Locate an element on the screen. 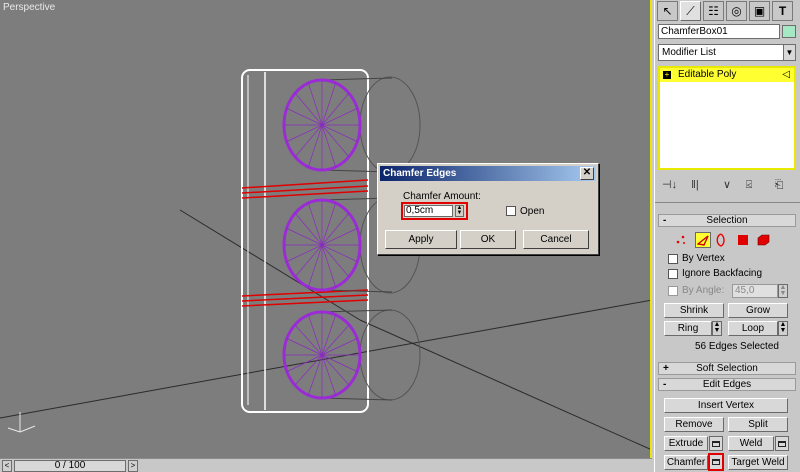 The height and width of the screenshot is (472, 800). by-vertex-checkbox is located at coordinates (673, 259).